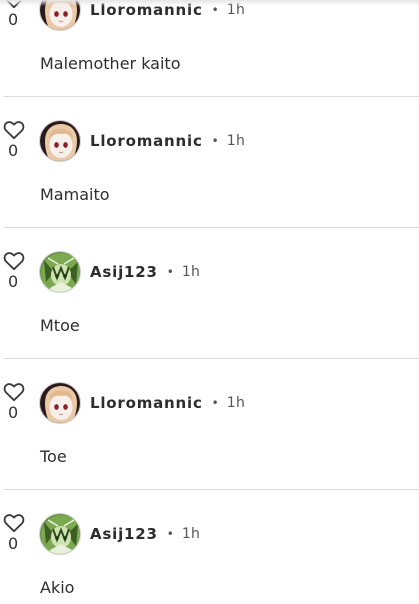  Describe the element at coordinates (57, 587) in the screenshot. I see `comment-text: Akio` at that location.